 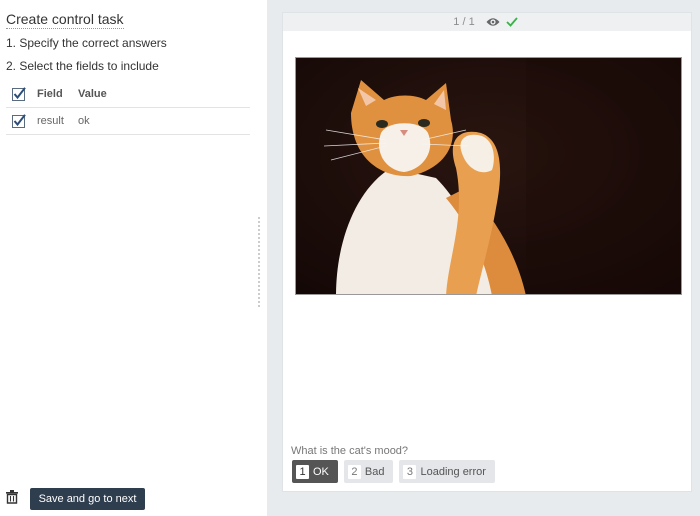 What do you see at coordinates (464, 22) in the screenshot?
I see `task-counter: 1 / 1` at bounding box center [464, 22].